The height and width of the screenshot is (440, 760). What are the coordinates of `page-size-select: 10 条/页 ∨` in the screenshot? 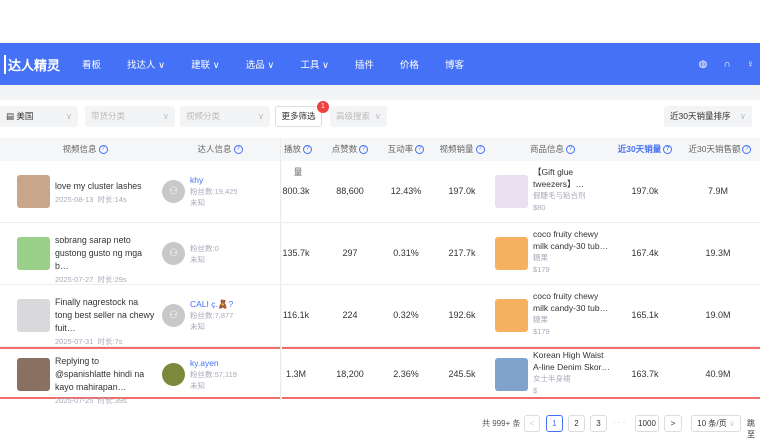 It's located at (716, 423).